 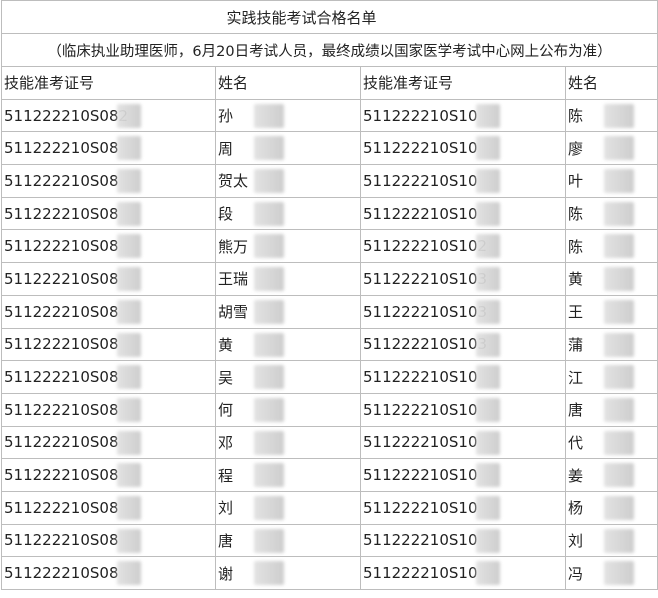 What do you see at coordinates (288, 475) in the screenshot?
I see `name-left-cell: 程` at bounding box center [288, 475].